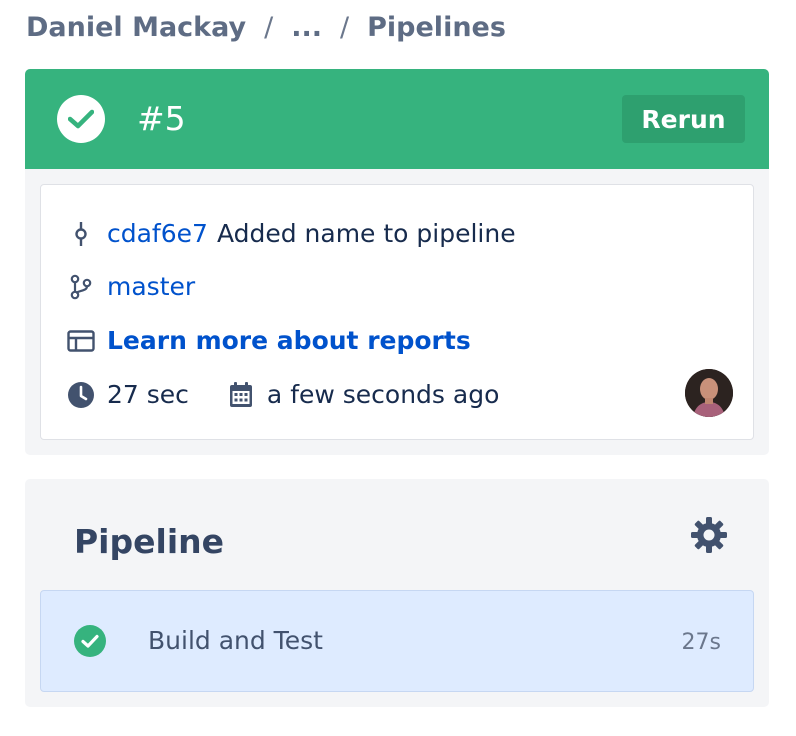  What do you see at coordinates (701, 642) in the screenshot?
I see `step-duration: 27s` at bounding box center [701, 642].